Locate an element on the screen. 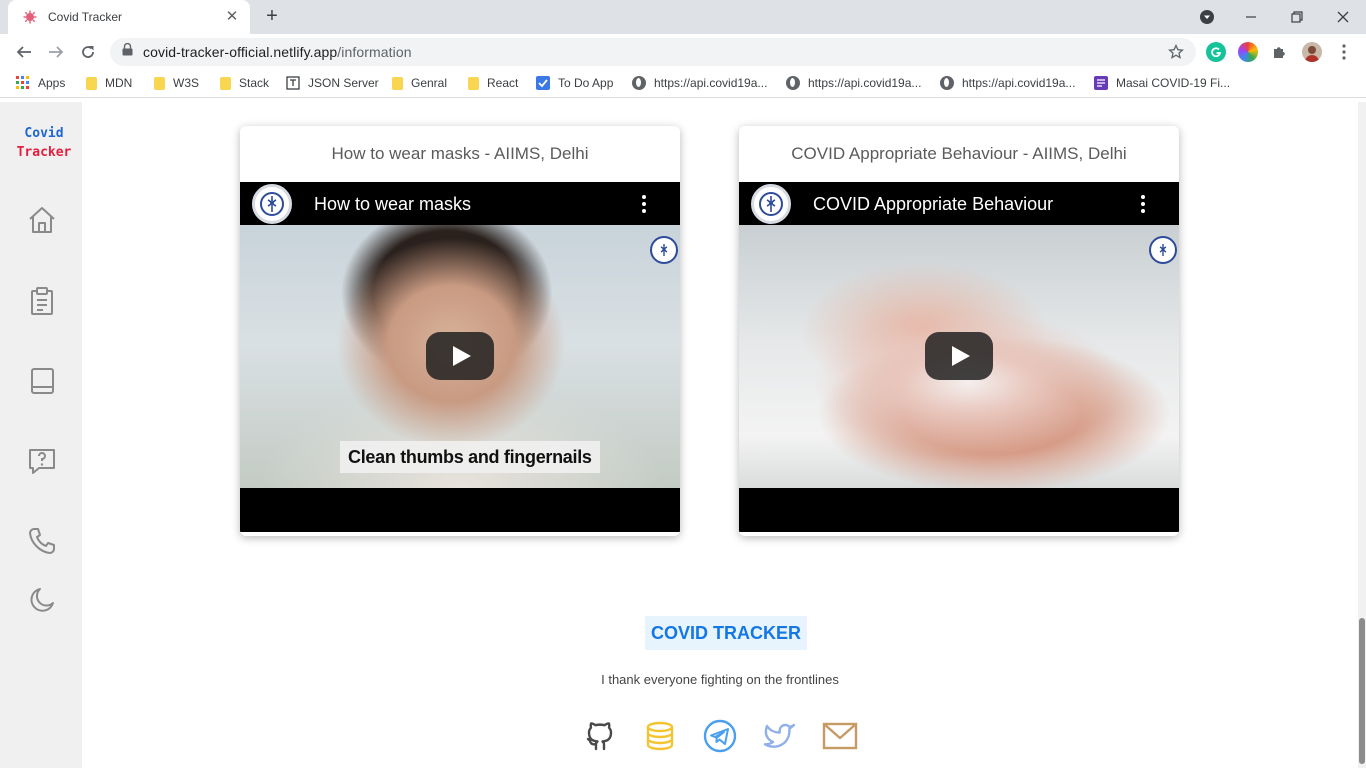 Image resolution: width=1366 pixels, height=768 pixels. sidebar-item-dark-mode is located at coordinates (42, 600).